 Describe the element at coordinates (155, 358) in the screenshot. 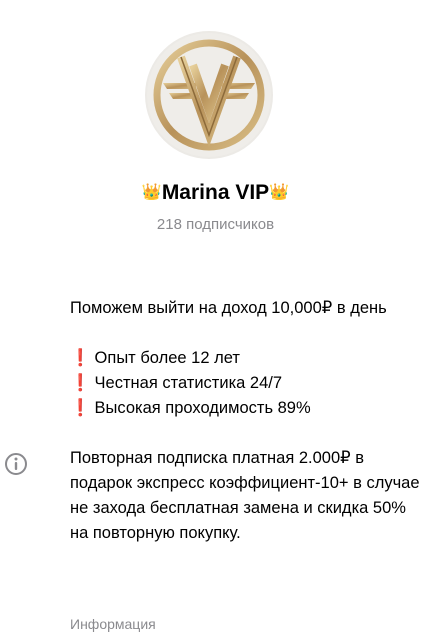

I see `feature-item: ❗ Опыт более 12 лет` at that location.